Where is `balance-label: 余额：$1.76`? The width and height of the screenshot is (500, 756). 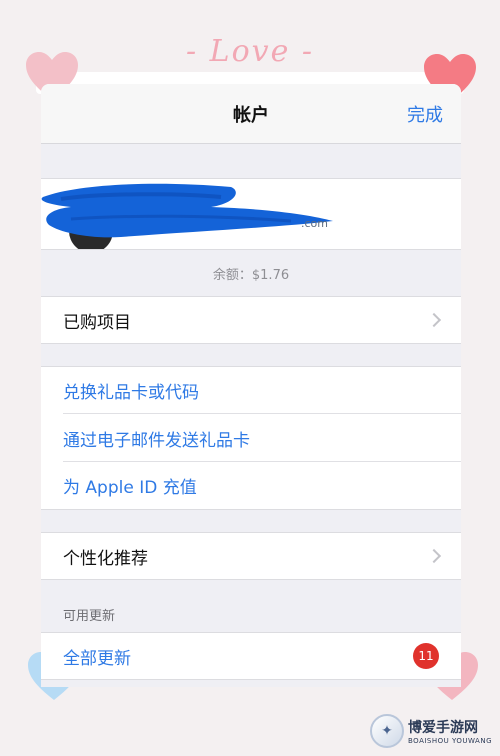 balance-label: 余额：$1.76 is located at coordinates (251, 273).